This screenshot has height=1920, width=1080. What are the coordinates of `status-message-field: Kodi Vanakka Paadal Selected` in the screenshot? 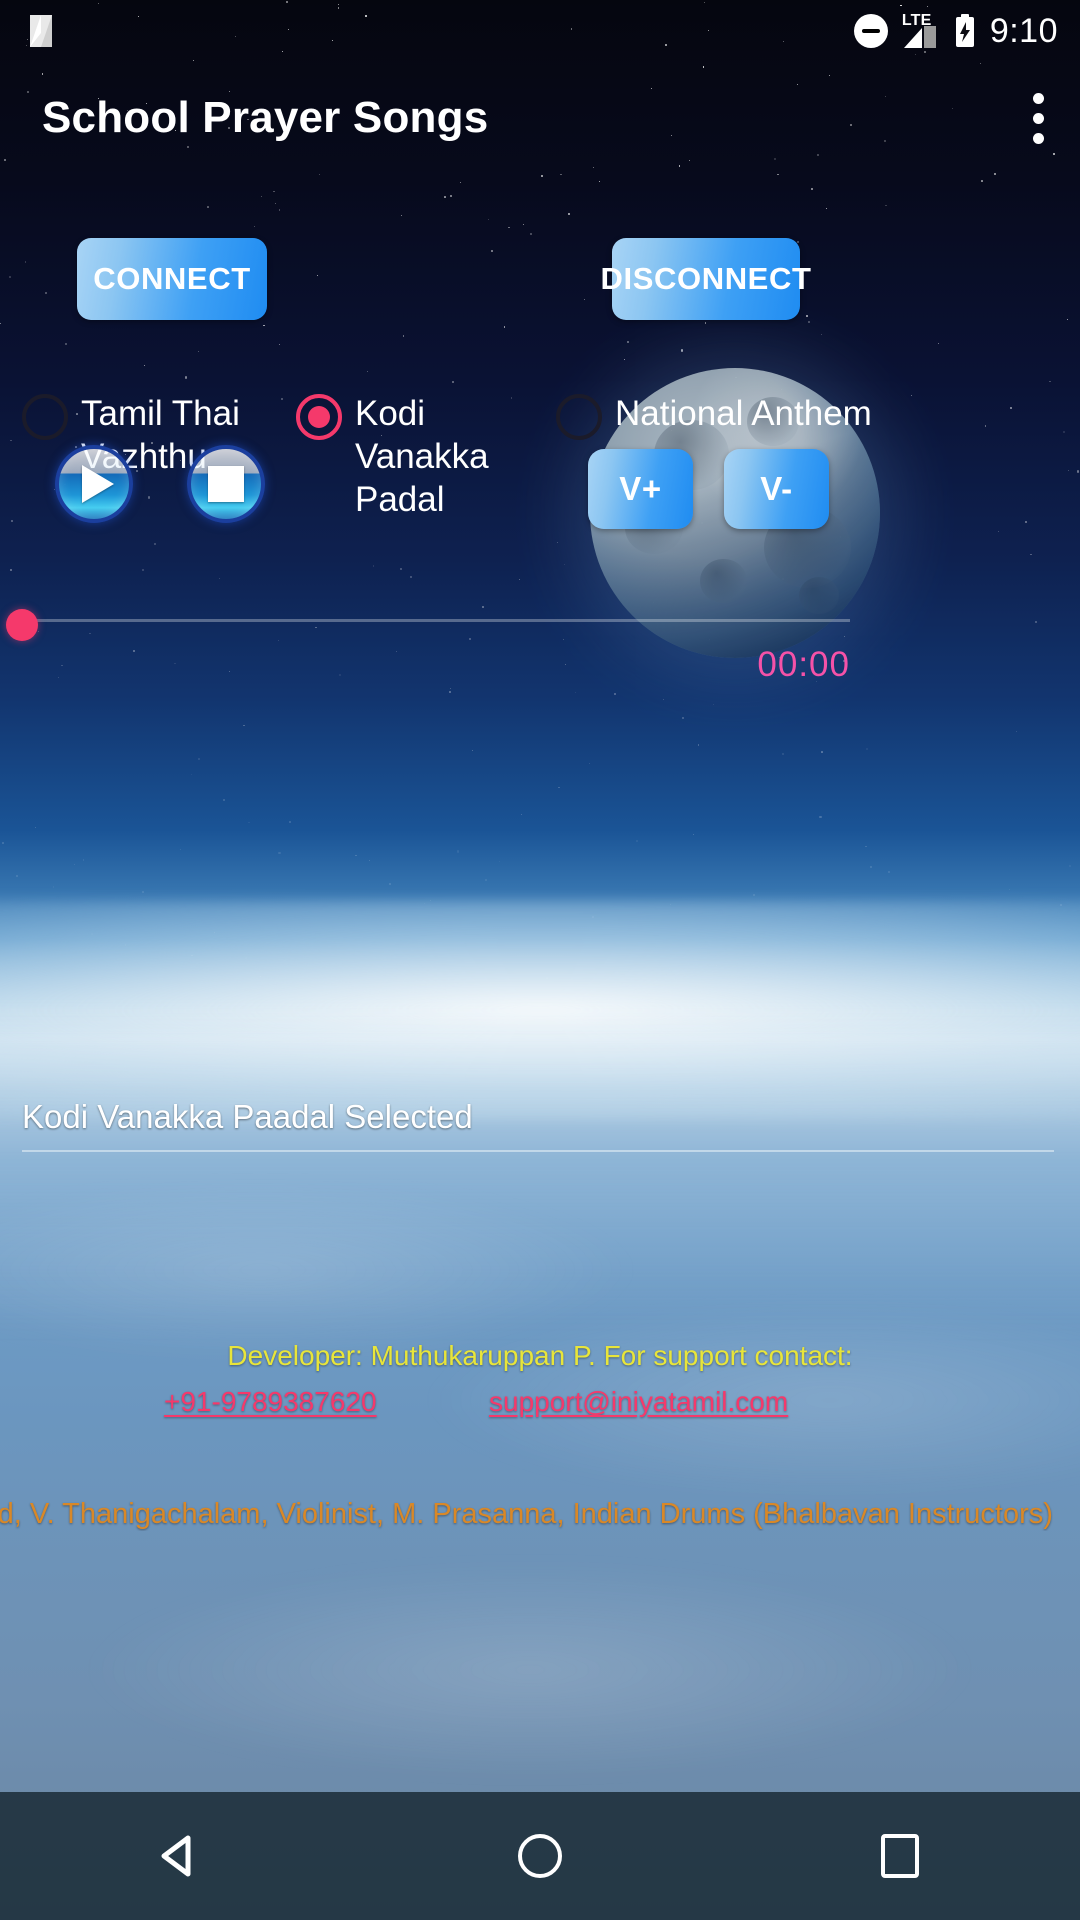 It's located at (538, 1125).